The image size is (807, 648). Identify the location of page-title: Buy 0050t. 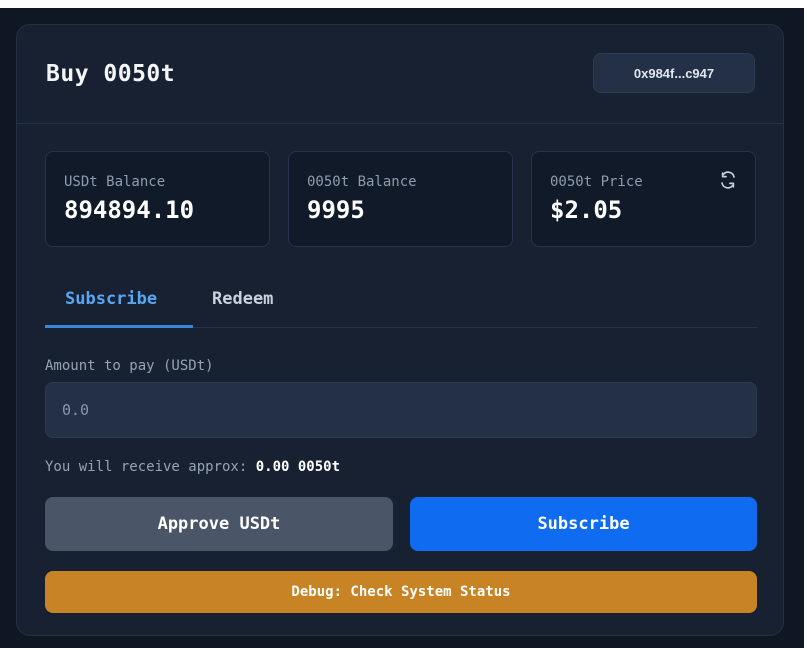
(111, 74).